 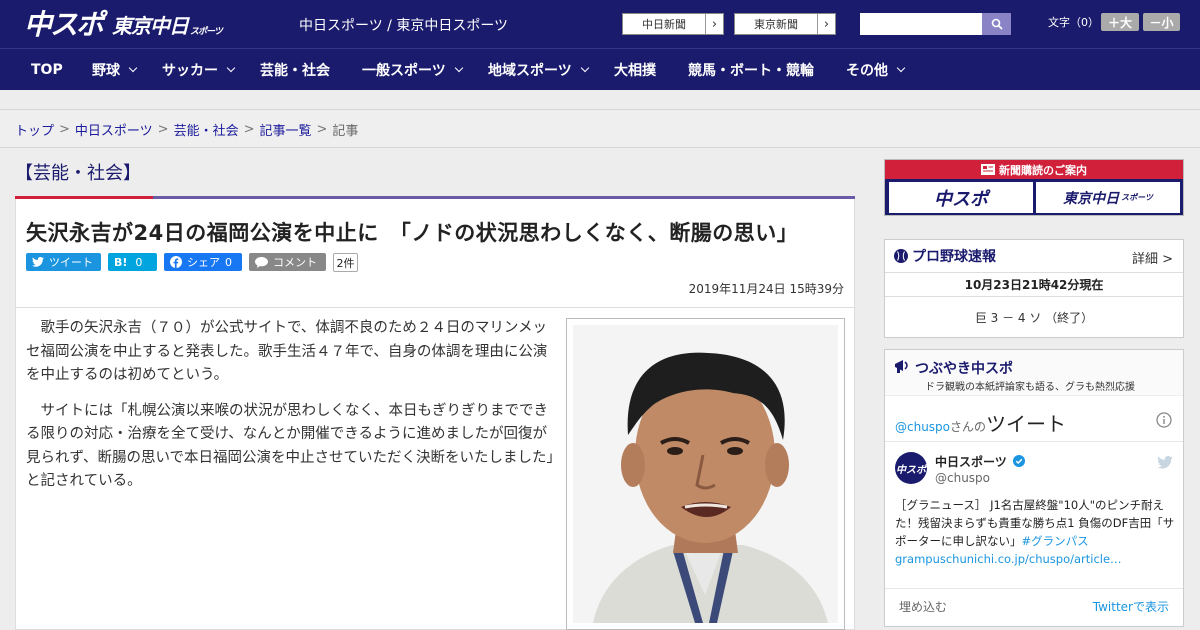 I want to click on facebook-count: 0, so click(x=228, y=262).